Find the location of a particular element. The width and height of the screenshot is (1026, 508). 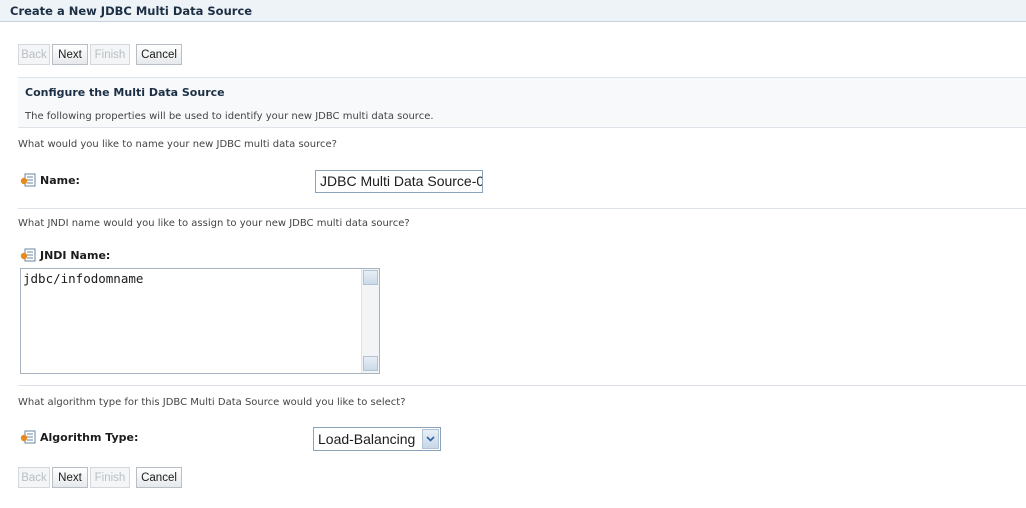

jndi-value: jdbc/infodomname is located at coordinates (83, 278).